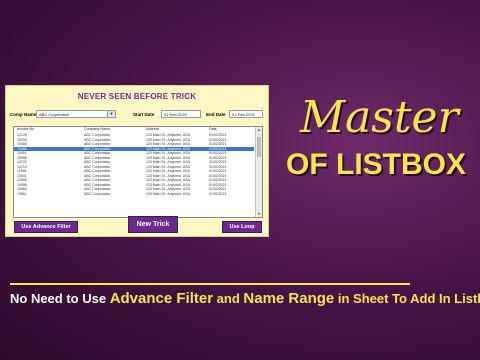 This screenshot has height=360, width=480. What do you see at coordinates (210, 284) in the screenshot?
I see `divider-line` at bounding box center [210, 284].